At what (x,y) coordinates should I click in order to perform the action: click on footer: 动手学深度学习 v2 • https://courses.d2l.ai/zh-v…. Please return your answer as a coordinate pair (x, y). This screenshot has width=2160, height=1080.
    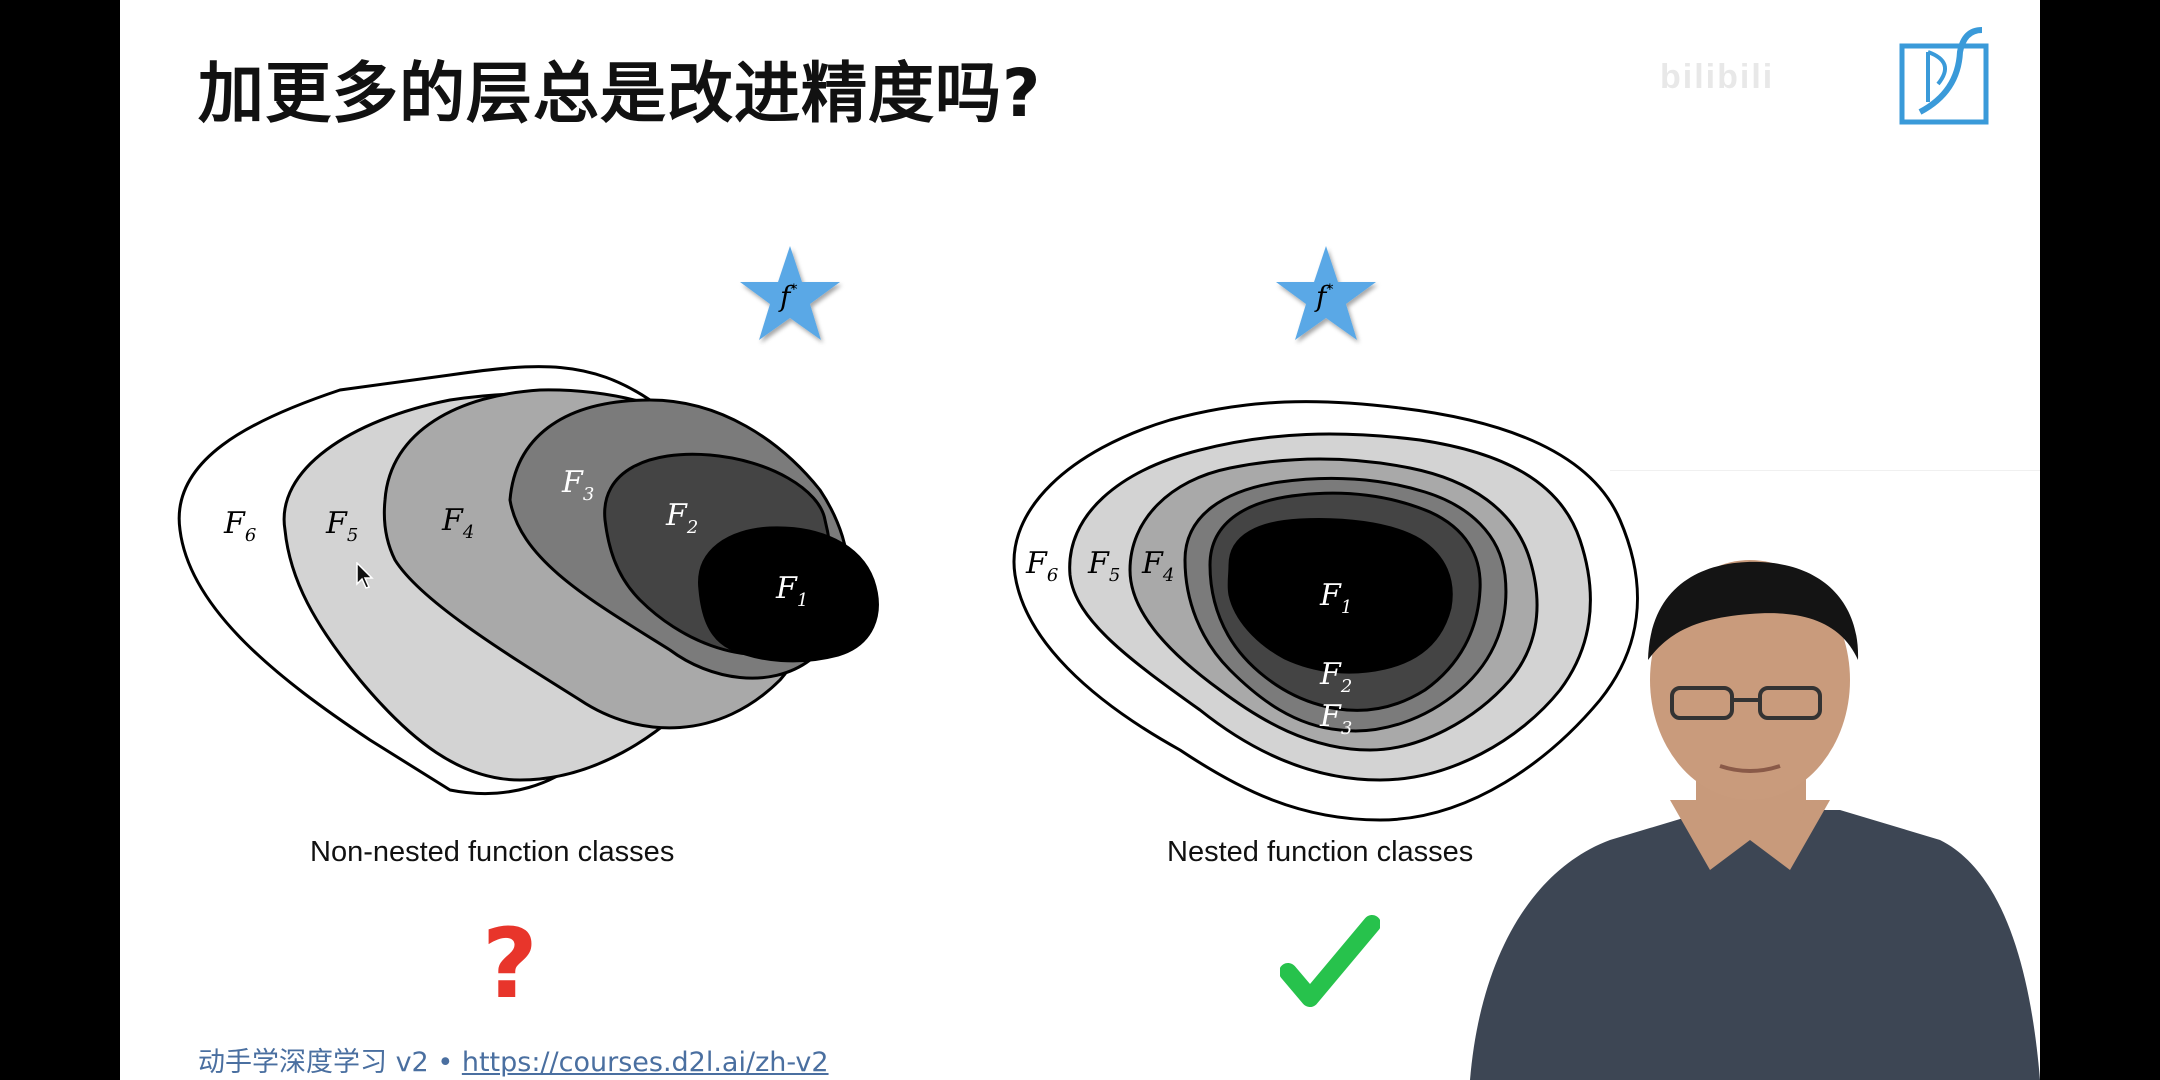
    Looking at the image, I should click on (513, 1059).